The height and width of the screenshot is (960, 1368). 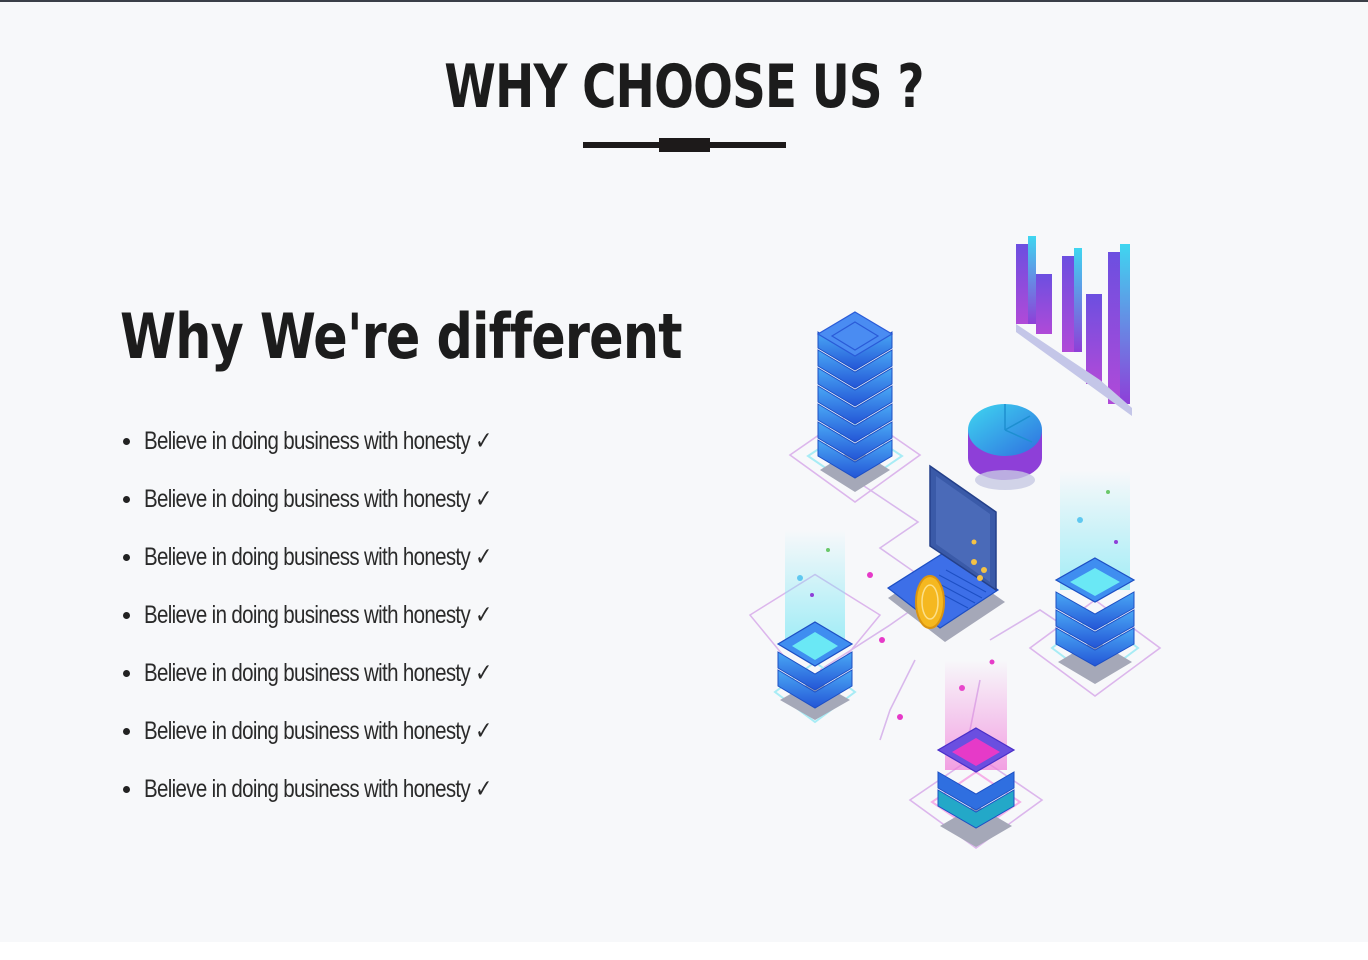 I want to click on title-divider, so click(x=684, y=145).